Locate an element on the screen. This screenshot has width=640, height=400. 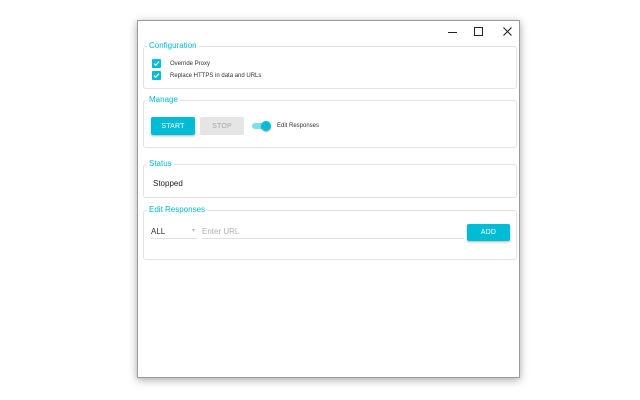
status-value: Stopped is located at coordinates (168, 183).